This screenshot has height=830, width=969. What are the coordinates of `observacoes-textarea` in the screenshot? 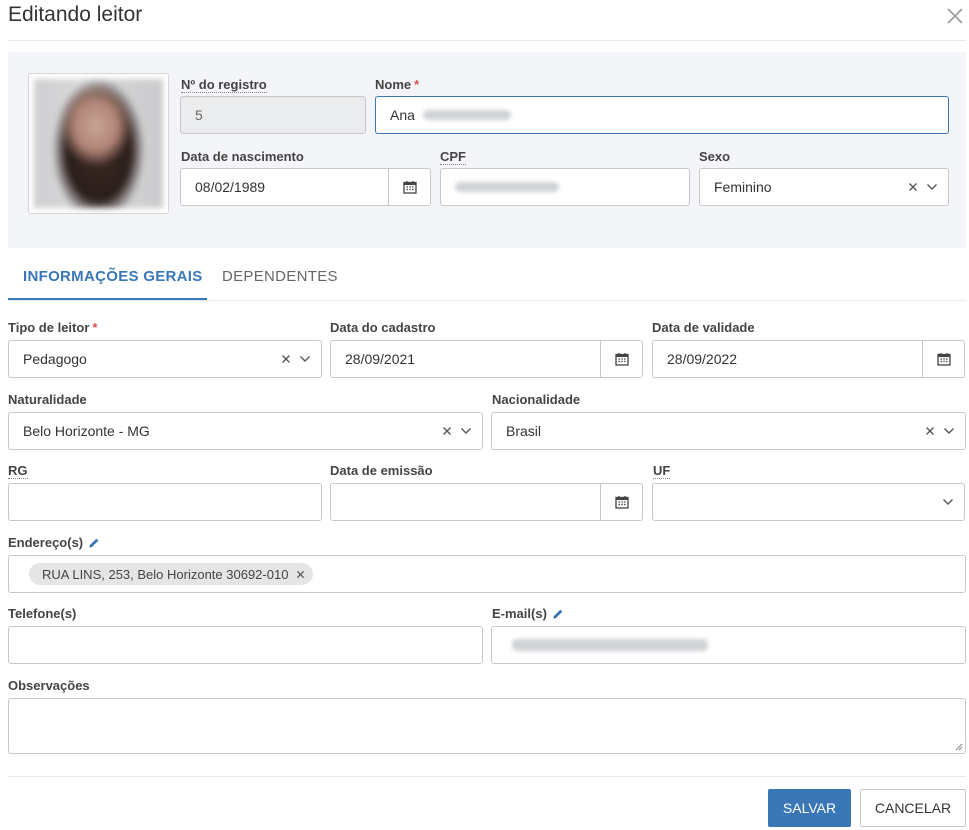 It's located at (487, 726).